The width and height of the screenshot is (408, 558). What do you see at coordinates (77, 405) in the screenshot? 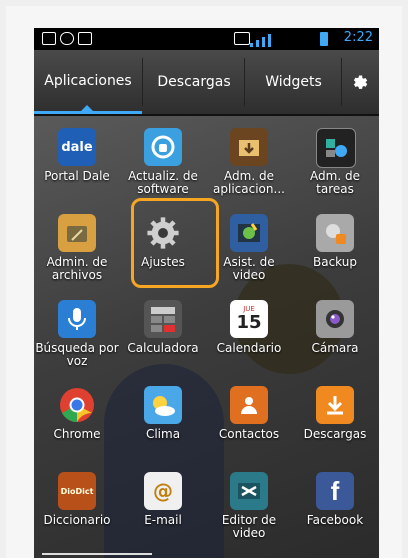
I see `chrome-icon` at bounding box center [77, 405].